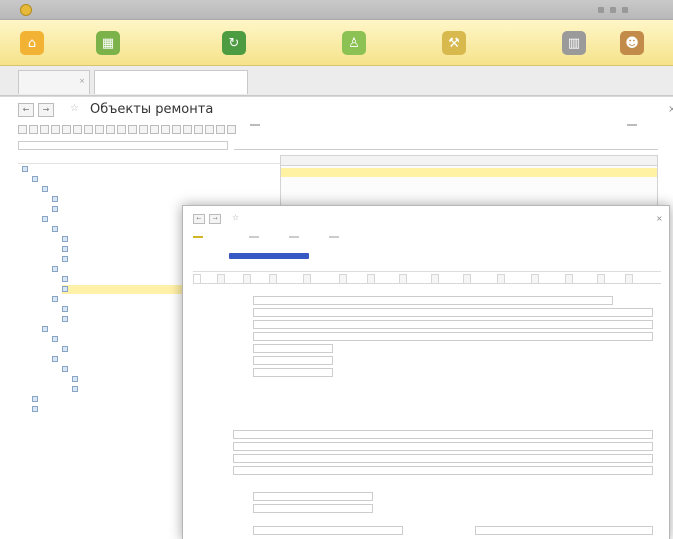 This screenshot has height=539, width=673. Describe the element at coordinates (44, 129) in the screenshot. I see `edit-icon` at that location.